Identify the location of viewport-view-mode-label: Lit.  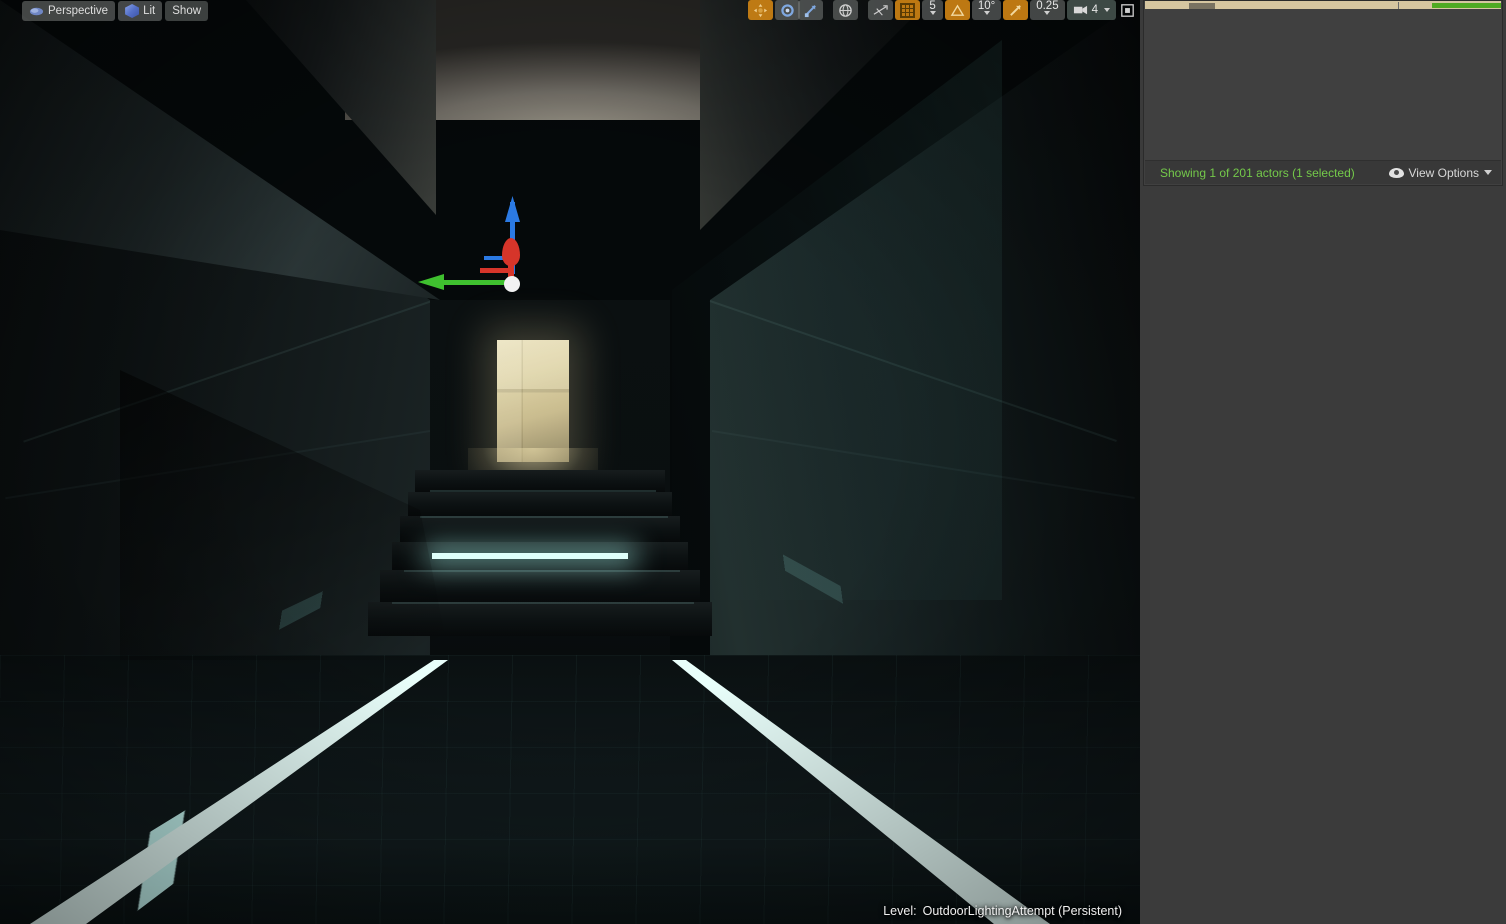
(149, 11).